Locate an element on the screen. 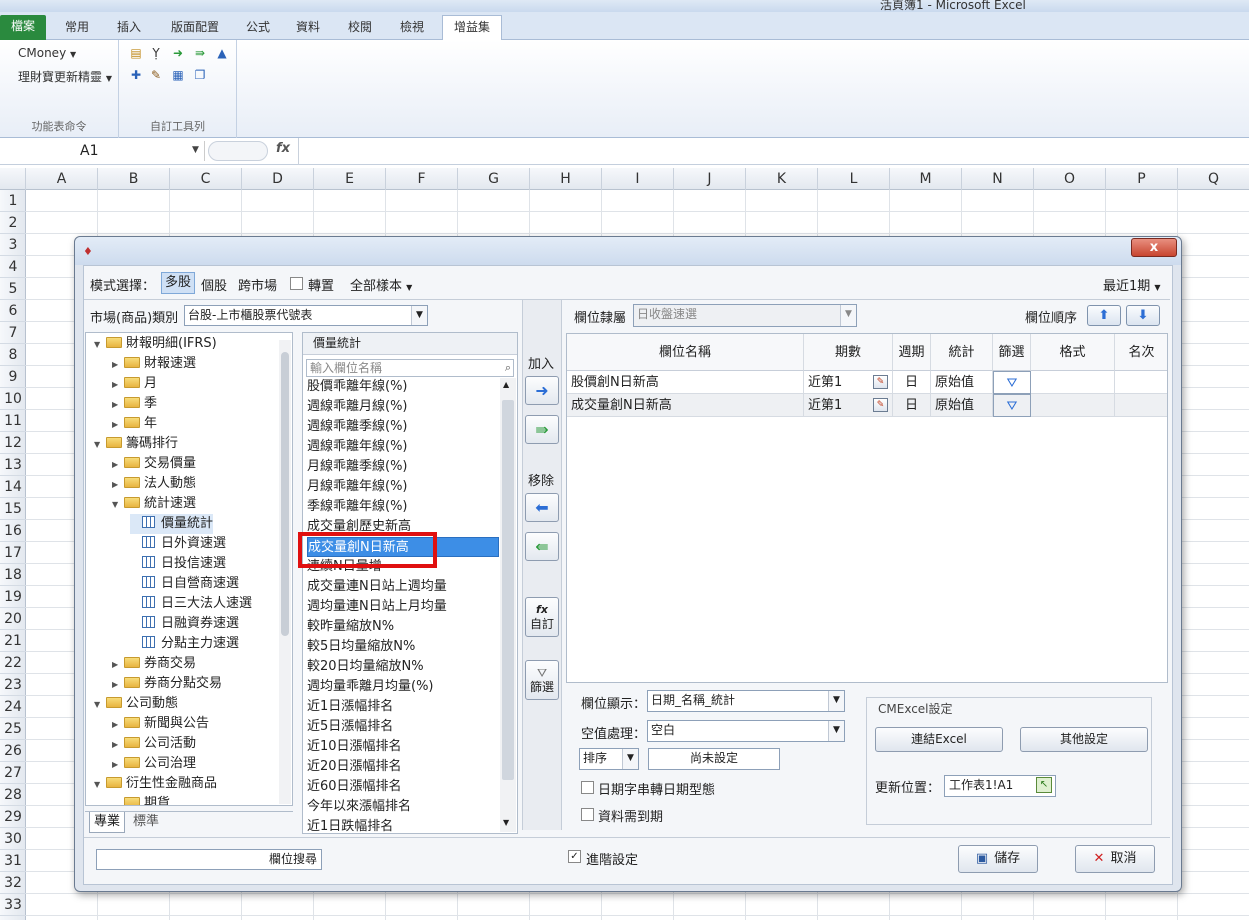 The height and width of the screenshot is (920, 1249). field-list-item: 週線乖離月線(%) is located at coordinates (403, 407).